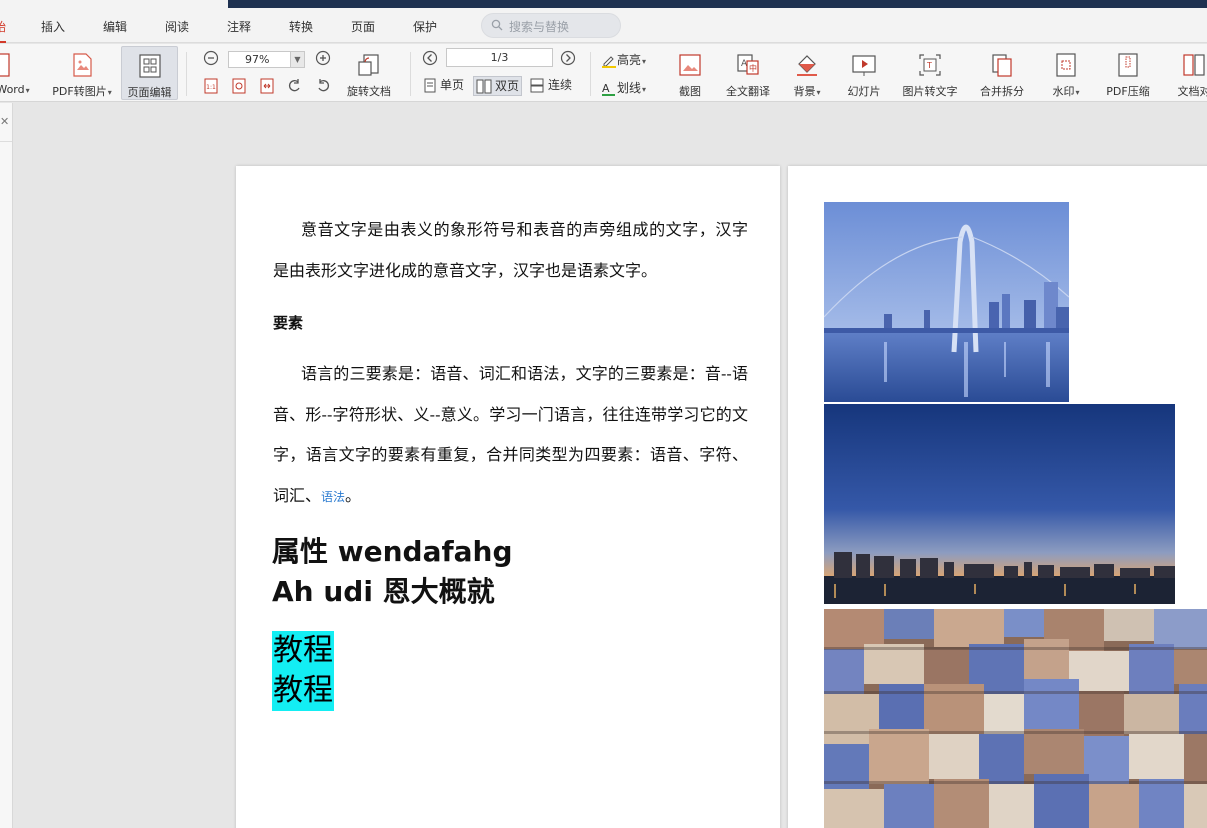 The width and height of the screenshot is (1207, 828). What do you see at coordinates (484, 86) in the screenshot?
I see `double-page-icon` at bounding box center [484, 86].